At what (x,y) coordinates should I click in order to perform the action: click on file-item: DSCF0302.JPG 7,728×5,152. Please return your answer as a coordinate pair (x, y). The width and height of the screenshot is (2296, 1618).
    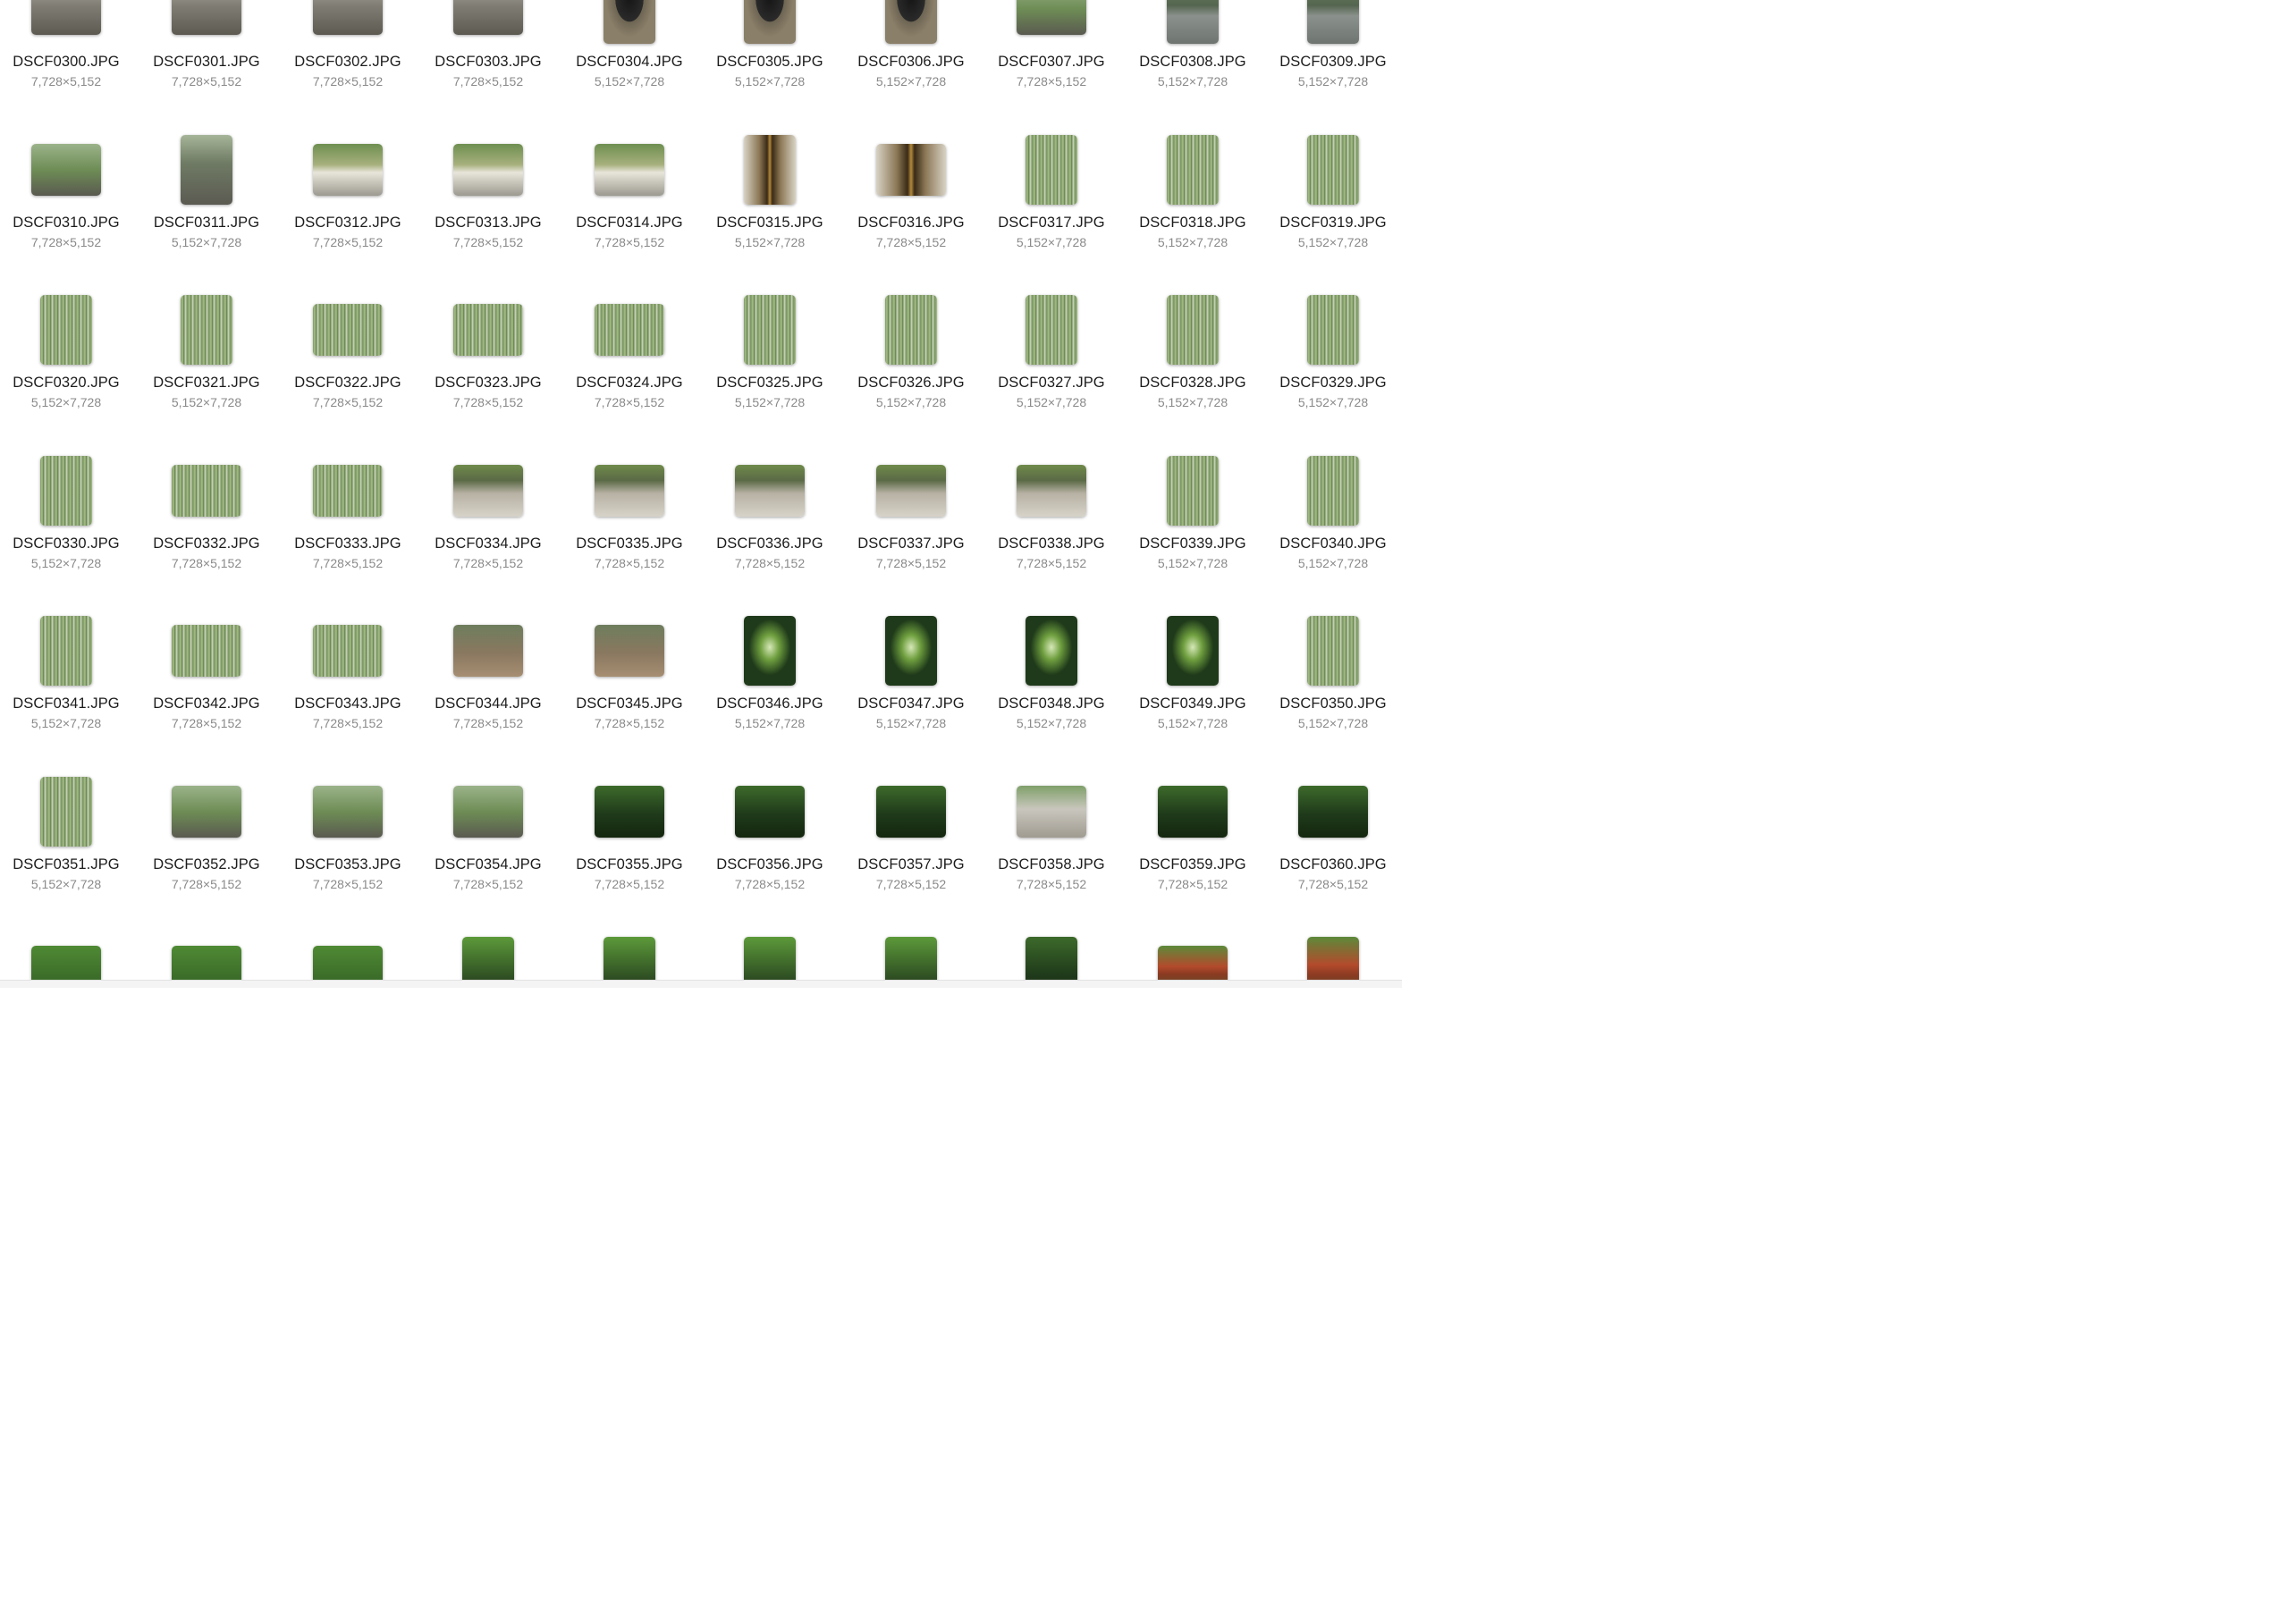
    Looking at the image, I should click on (348, 62).